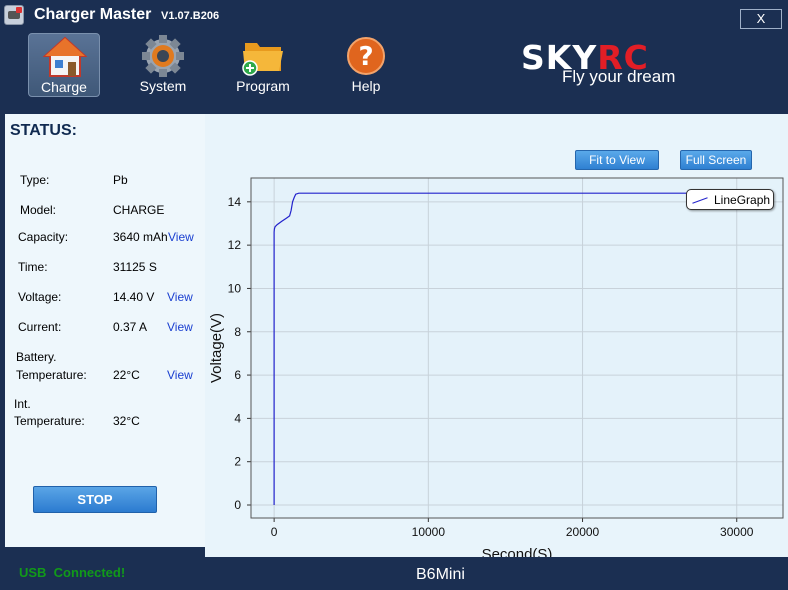 Image resolution: width=788 pixels, height=590 pixels. What do you see at coordinates (38, 210) in the screenshot?
I see `model-label: Model:` at bounding box center [38, 210].